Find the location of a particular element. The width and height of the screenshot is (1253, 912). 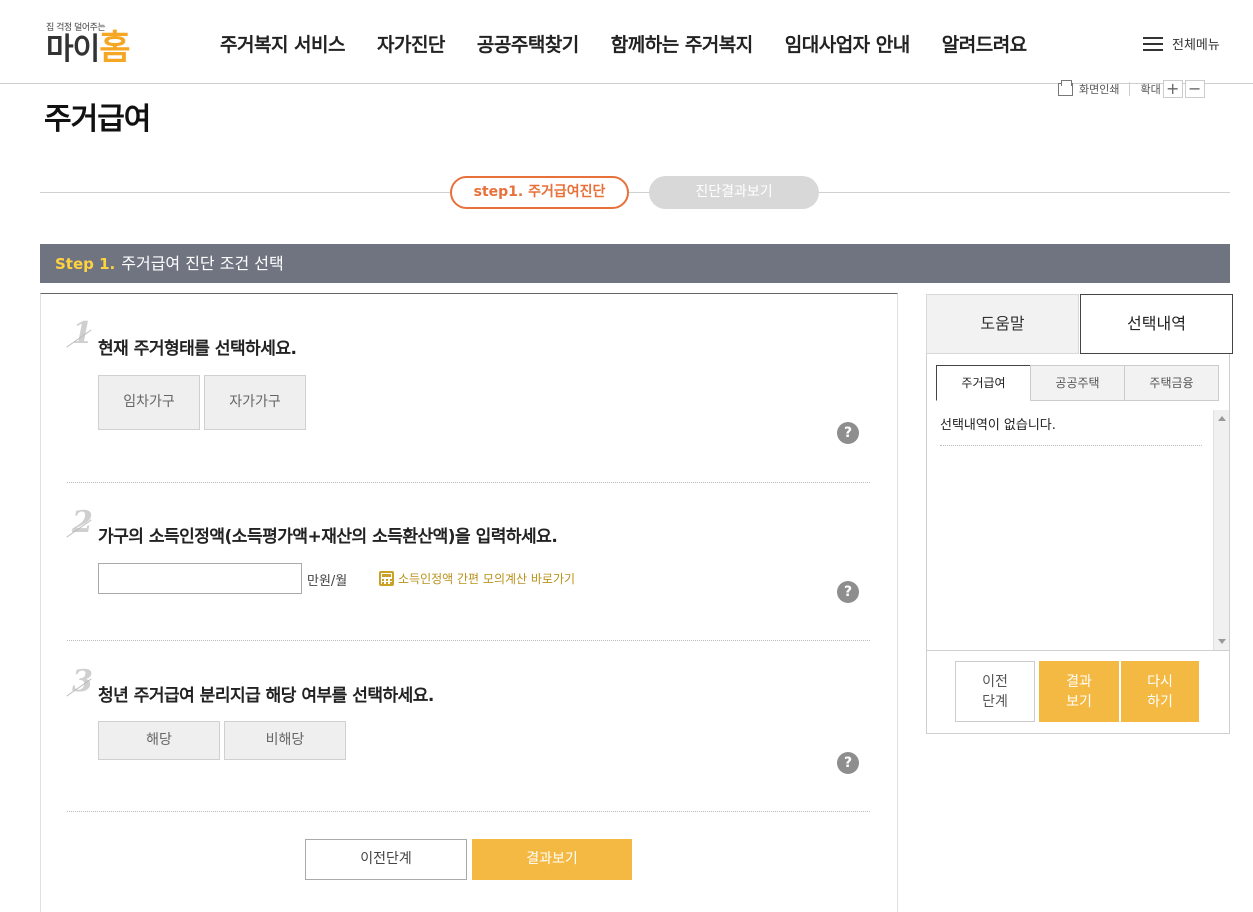

subtab-housing-finance: 주택금융 is located at coordinates (1171, 383).